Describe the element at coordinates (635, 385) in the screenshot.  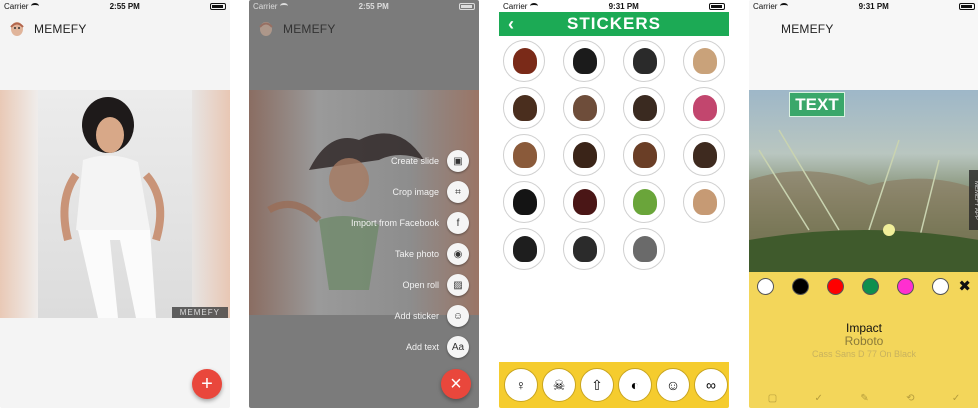
I see `mask-category-icon: ◐` at that location.